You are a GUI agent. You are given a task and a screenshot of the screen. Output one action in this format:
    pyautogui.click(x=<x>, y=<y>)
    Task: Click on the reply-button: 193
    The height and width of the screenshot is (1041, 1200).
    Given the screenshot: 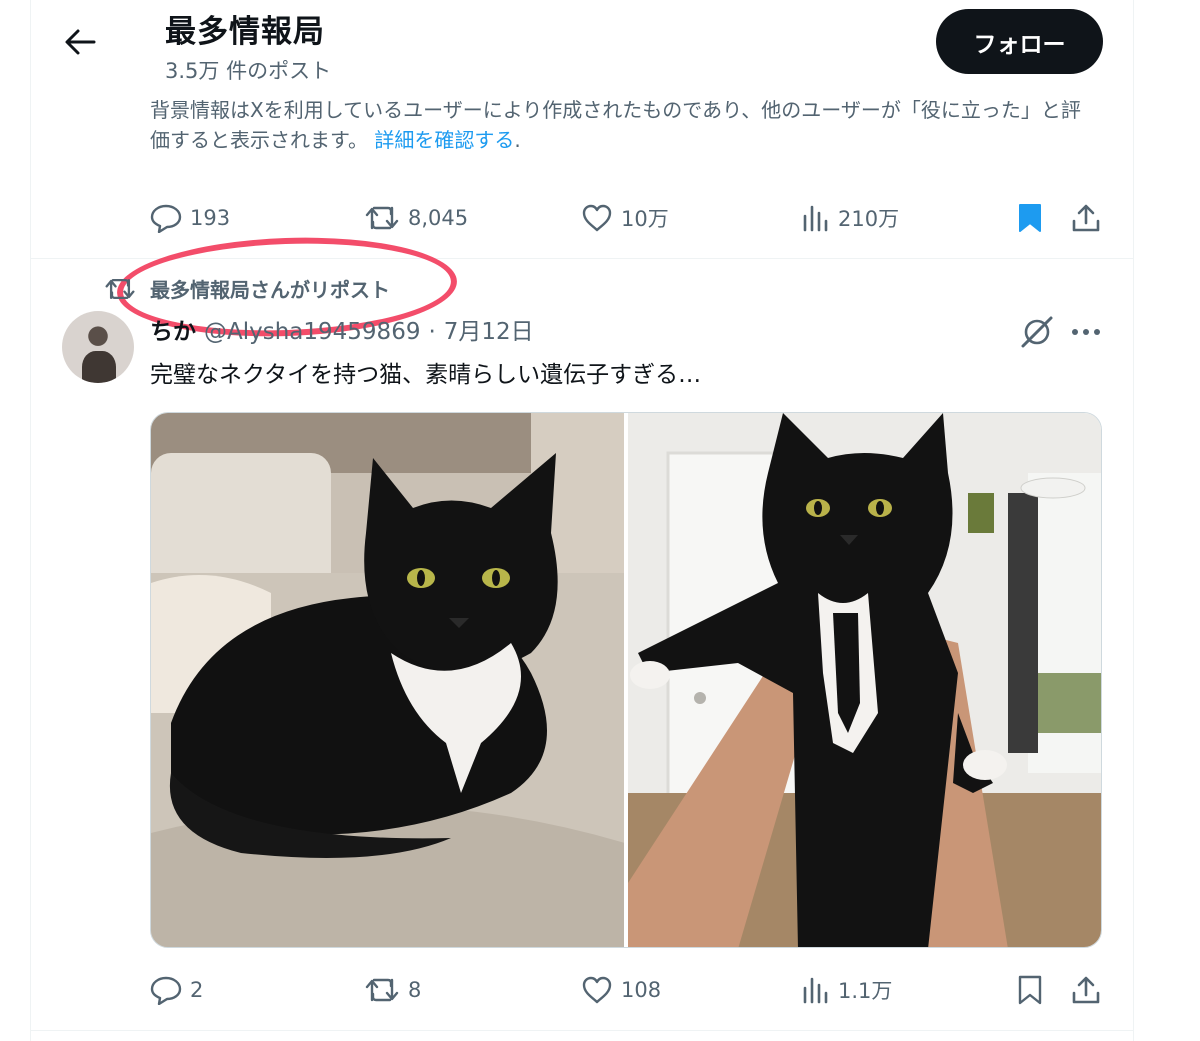 What is the action you would take?
    pyautogui.click(x=190, y=218)
    